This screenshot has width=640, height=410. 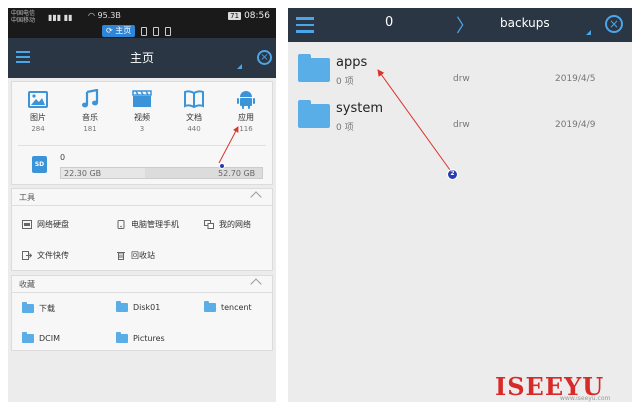 I want to click on status-right: 71 08:56, so click(x=249, y=16).